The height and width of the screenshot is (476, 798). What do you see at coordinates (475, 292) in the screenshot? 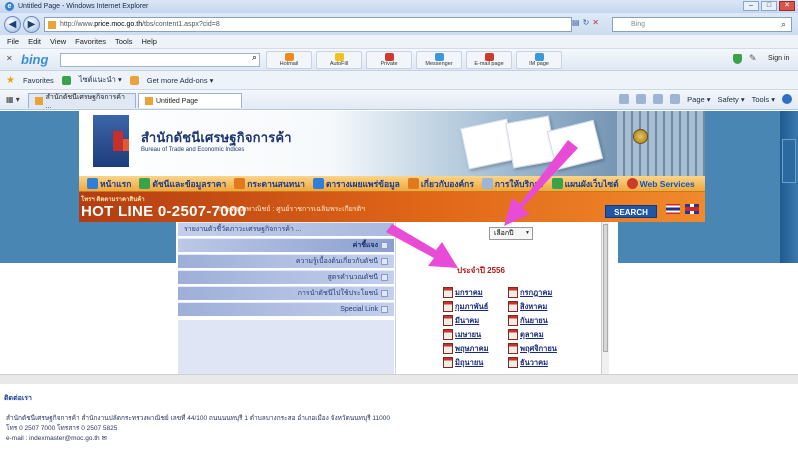
I see `month-link: มกราคม` at bounding box center [475, 292].